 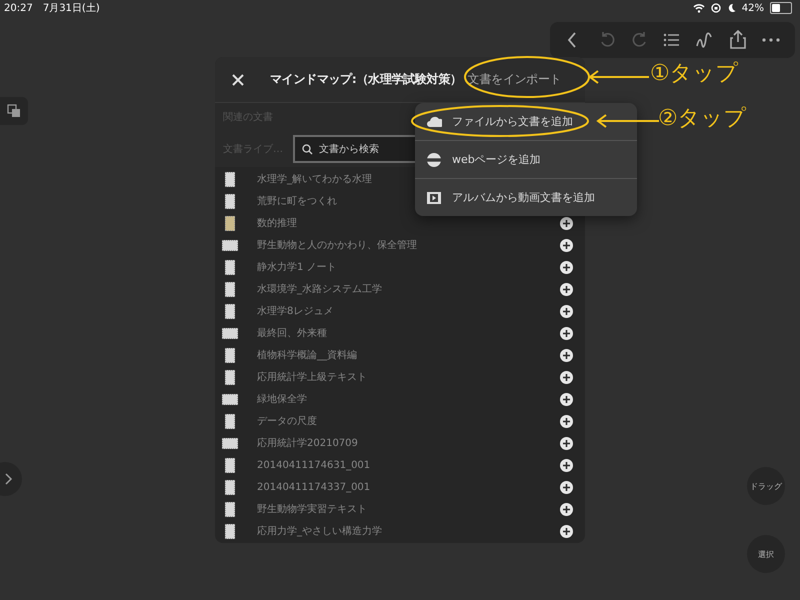 What do you see at coordinates (715, 8) in the screenshot?
I see `lock-rotation-icon` at bounding box center [715, 8].